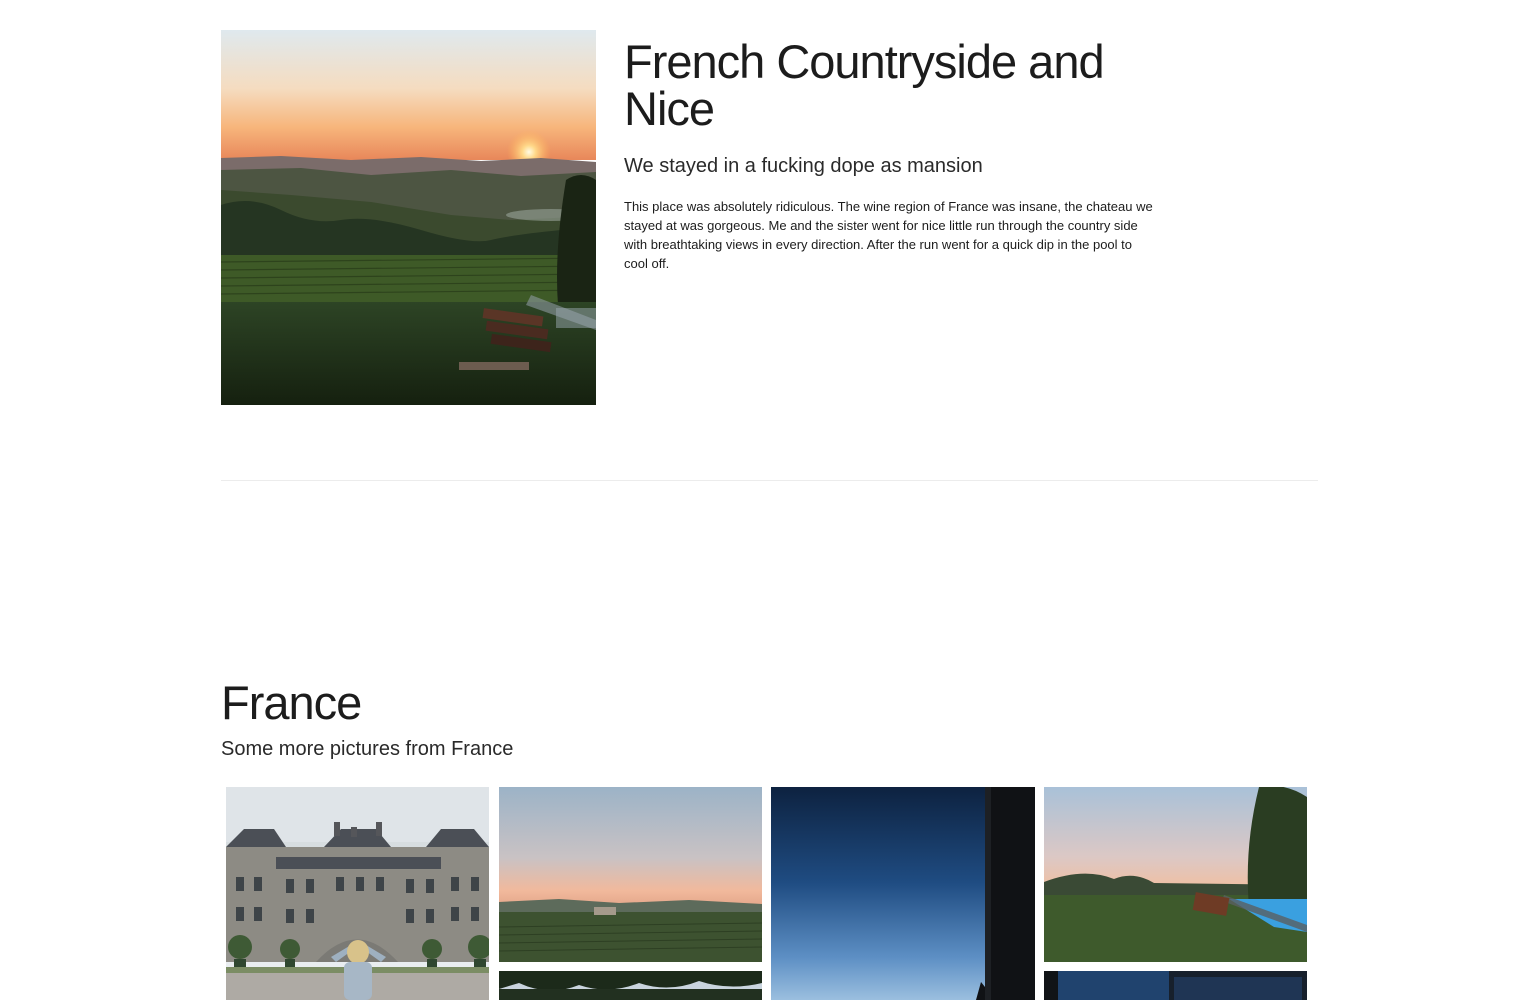  I want to click on gallery-photo-lawn-pool, so click(1175, 874).